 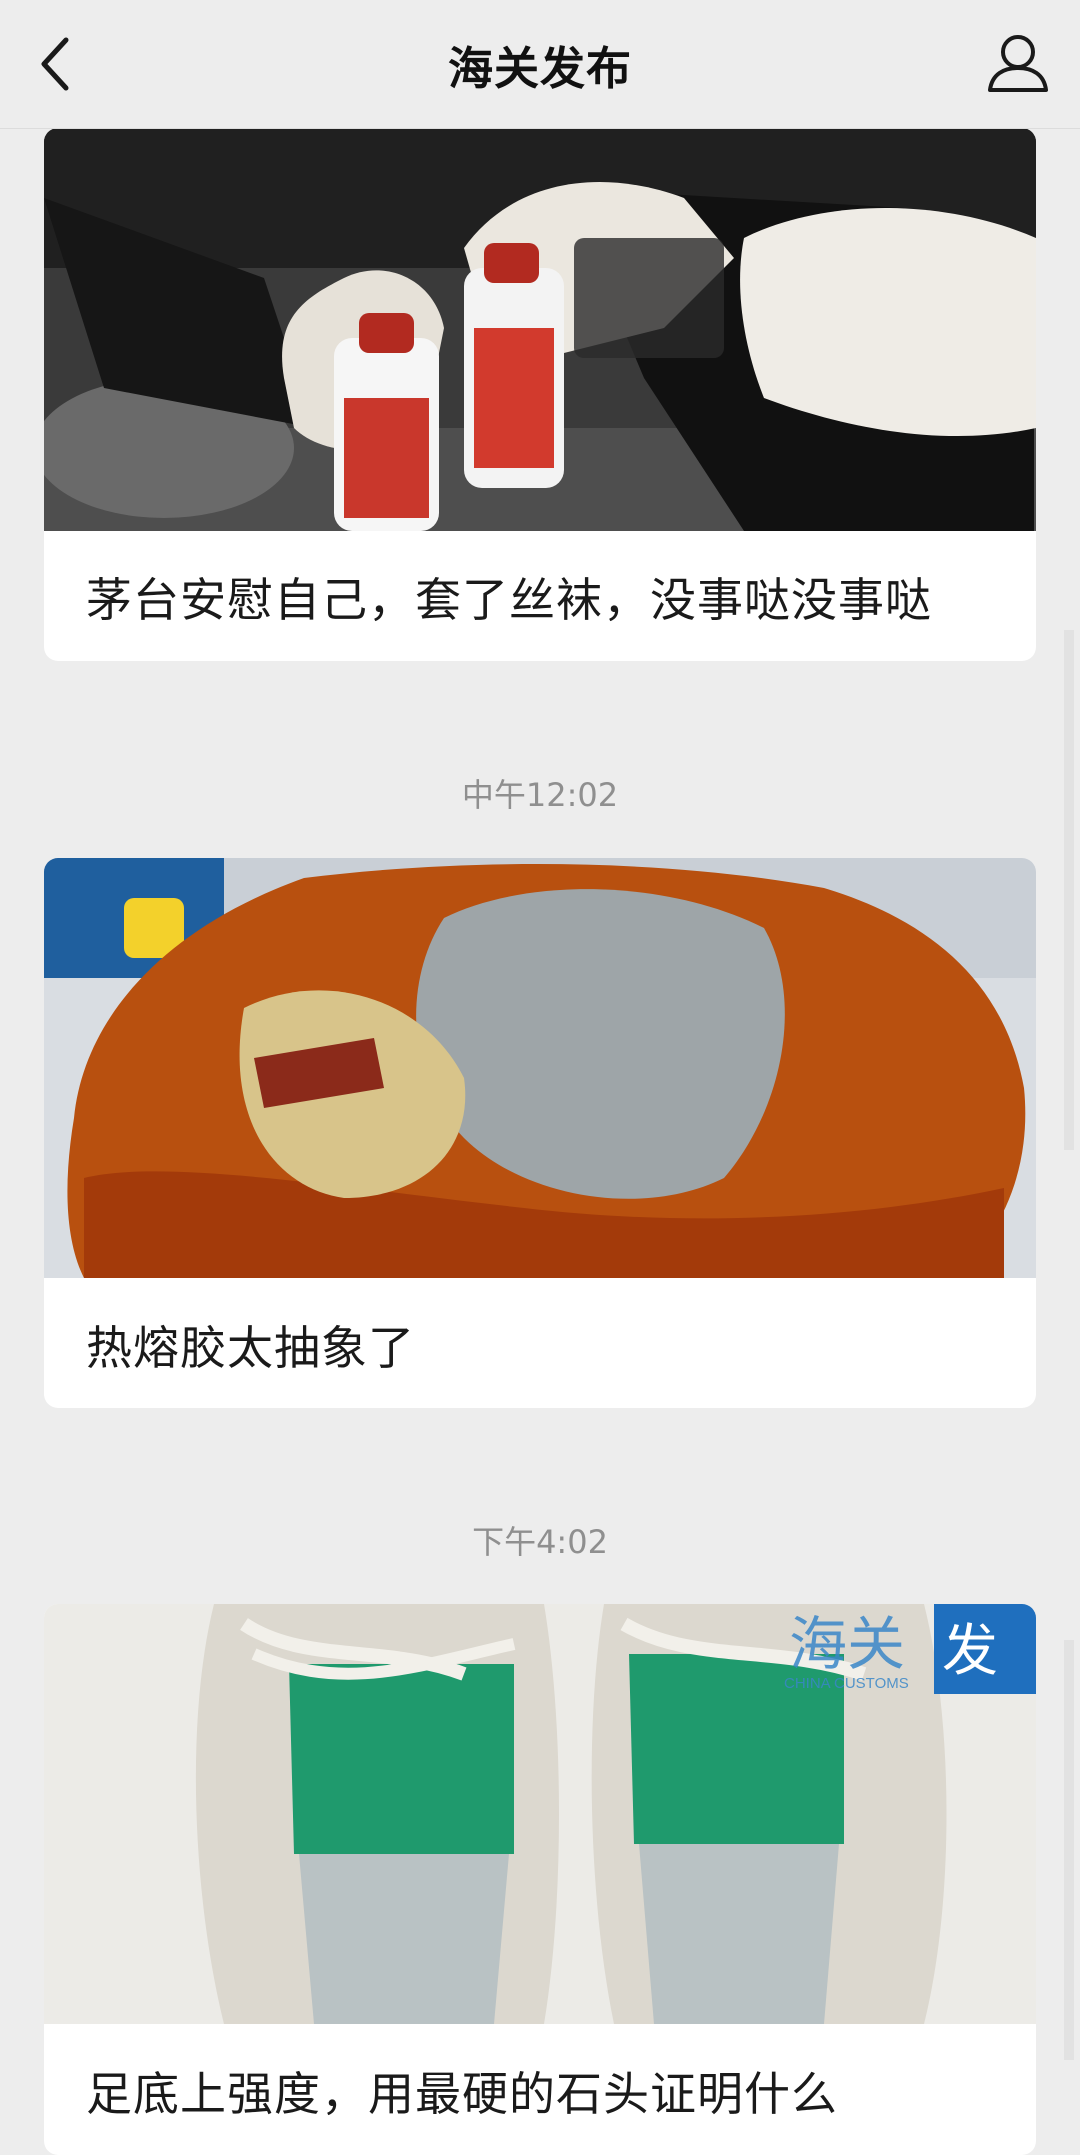 I want to click on user-icon, so click(x=1018, y=63).